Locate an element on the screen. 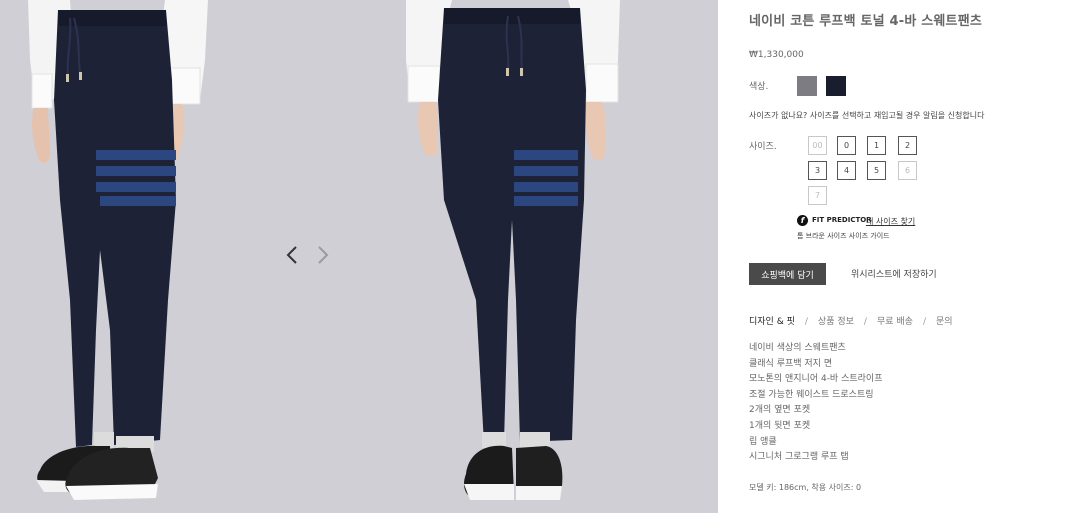 This screenshot has height=513, width=1080. size-option-7: 7 is located at coordinates (817, 195).